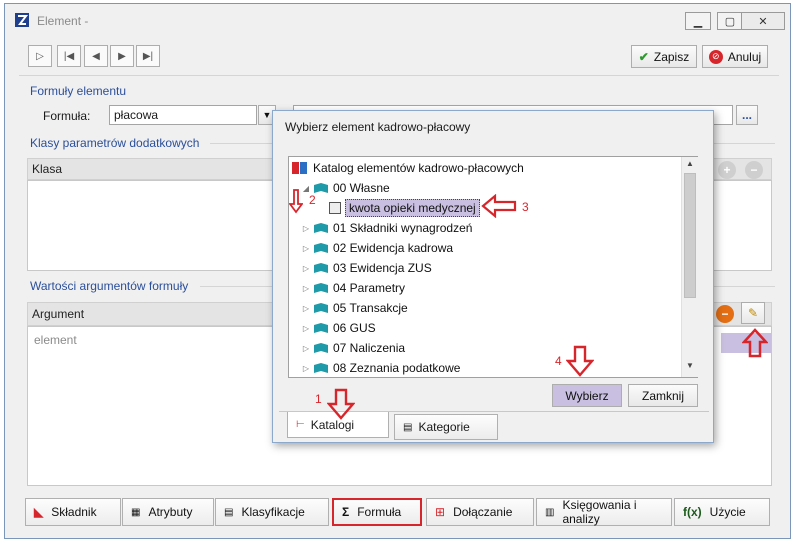  I want to click on formula-field: płacowa, so click(183, 115).